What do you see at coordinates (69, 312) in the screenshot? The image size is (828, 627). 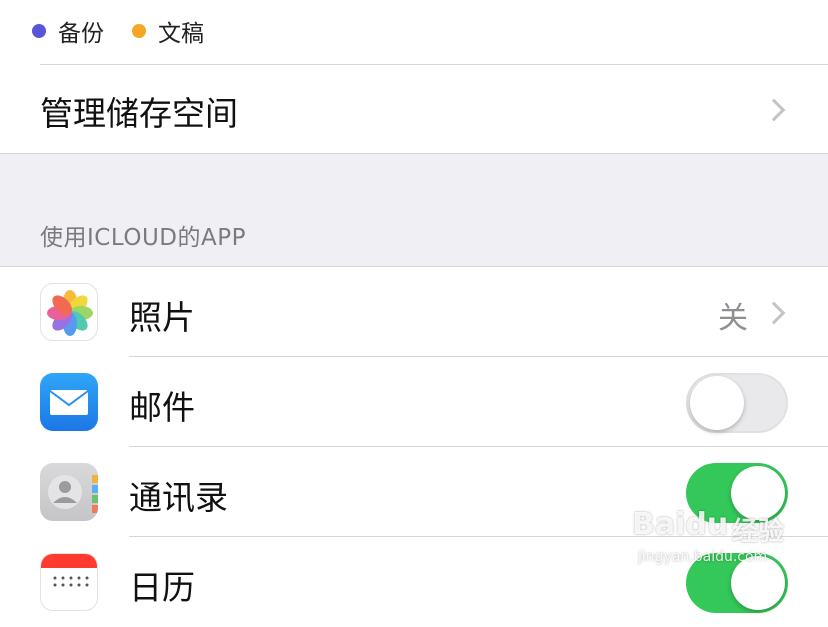 I see `photos-icon` at bounding box center [69, 312].